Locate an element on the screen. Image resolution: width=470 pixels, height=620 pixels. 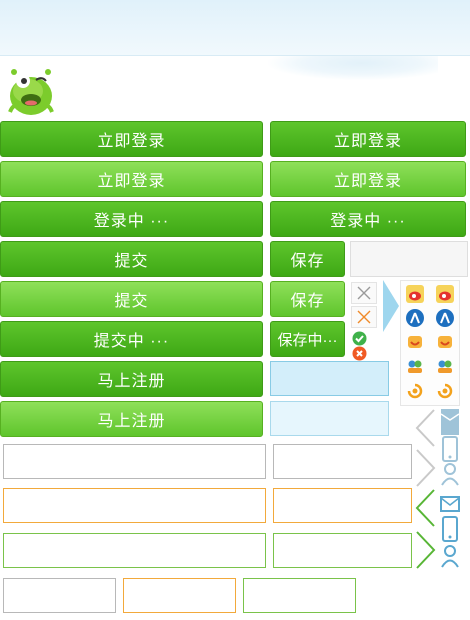
check-icon is located at coordinates (359, 338).